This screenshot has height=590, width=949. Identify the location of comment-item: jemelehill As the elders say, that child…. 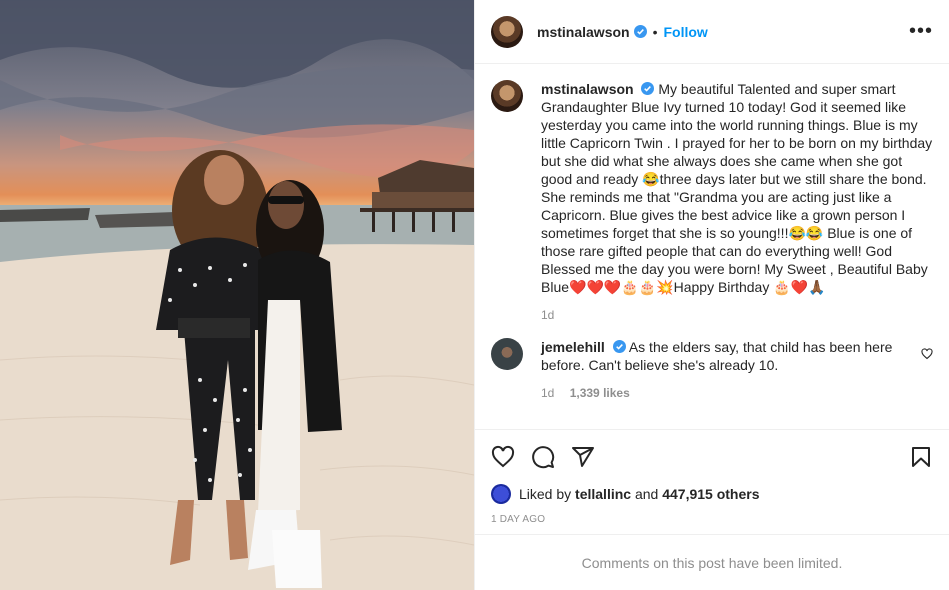
(712, 369).